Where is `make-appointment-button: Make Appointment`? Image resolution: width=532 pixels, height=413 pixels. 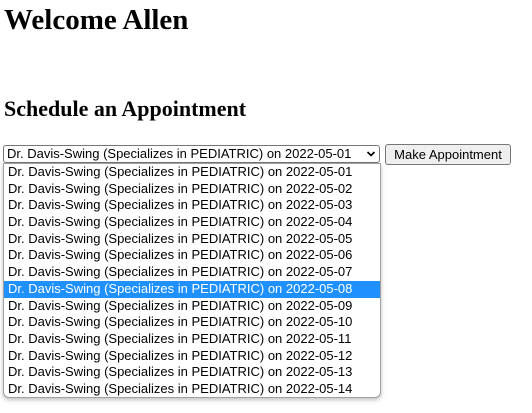 make-appointment-button: Make Appointment is located at coordinates (448, 154).